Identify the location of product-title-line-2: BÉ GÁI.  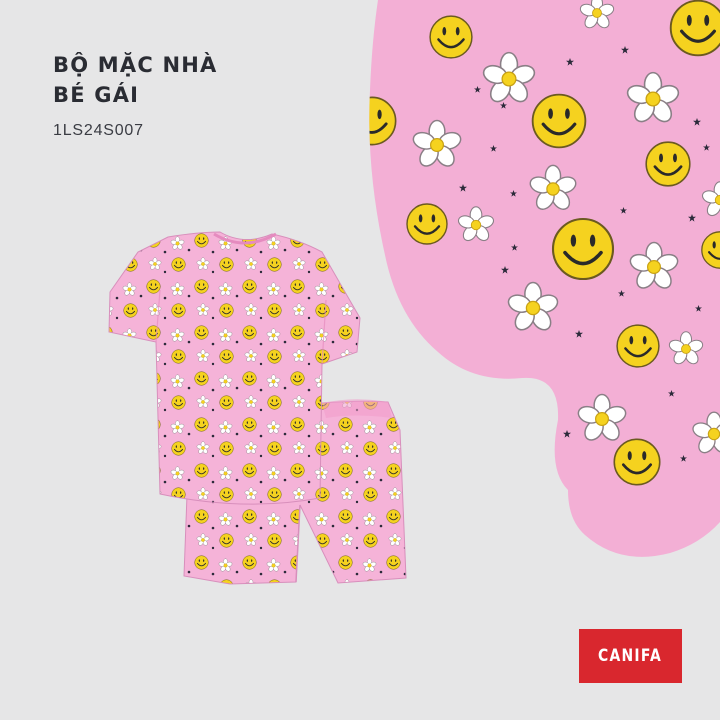
(96, 95).